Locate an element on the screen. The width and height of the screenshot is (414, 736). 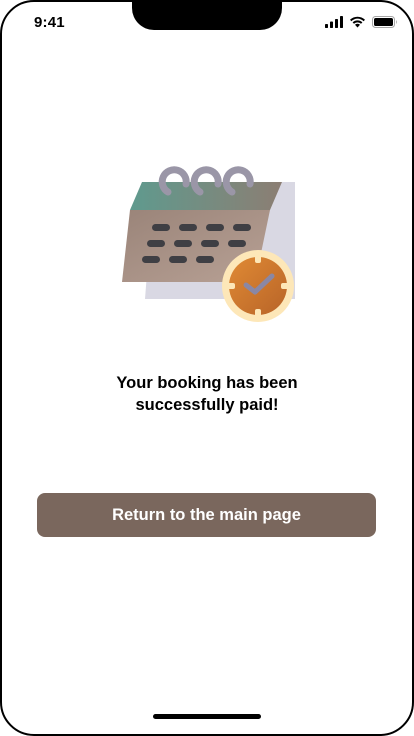
status-time: 9:41 is located at coordinates (49, 22).